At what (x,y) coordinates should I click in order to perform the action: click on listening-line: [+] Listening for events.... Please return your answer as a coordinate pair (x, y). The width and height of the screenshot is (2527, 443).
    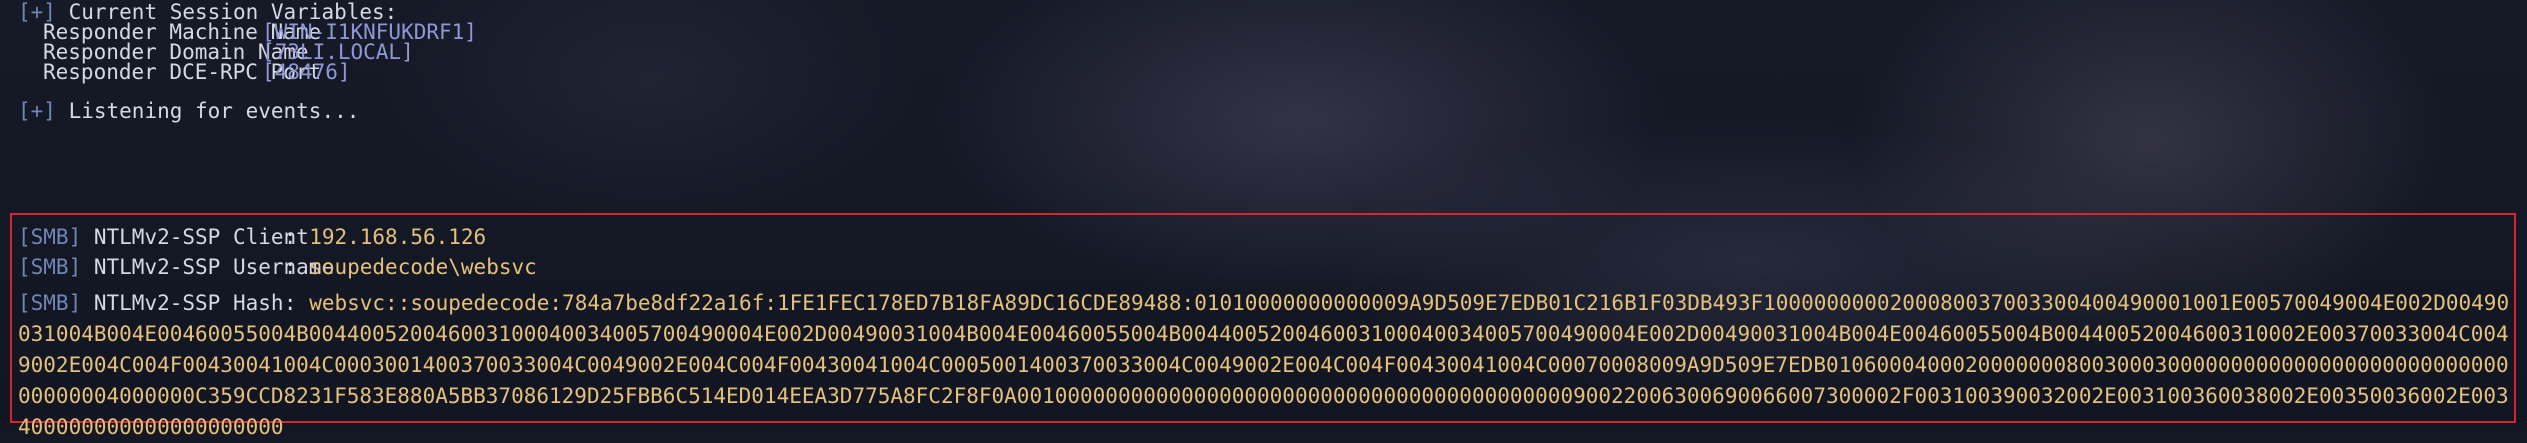
    Looking at the image, I should click on (188, 111).